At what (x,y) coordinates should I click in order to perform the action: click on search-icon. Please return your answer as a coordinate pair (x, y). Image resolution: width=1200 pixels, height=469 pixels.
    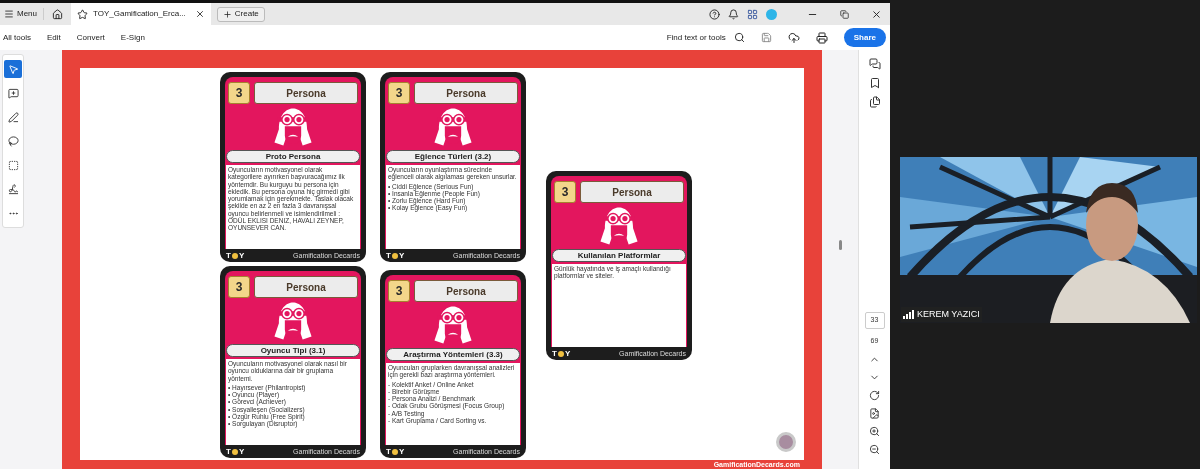
    Looking at the image, I should click on (739, 37).